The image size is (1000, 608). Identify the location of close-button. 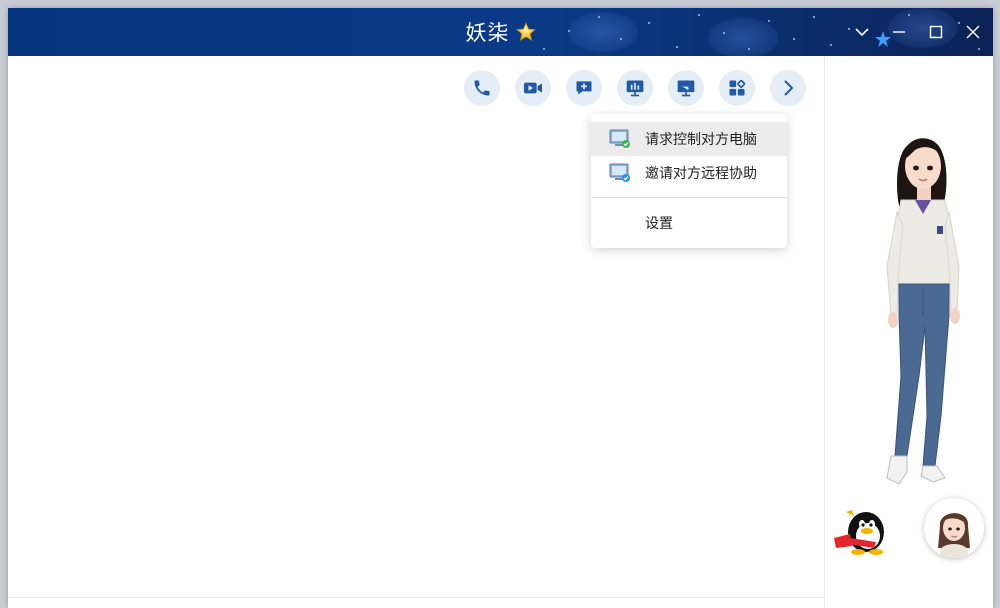
(972, 32).